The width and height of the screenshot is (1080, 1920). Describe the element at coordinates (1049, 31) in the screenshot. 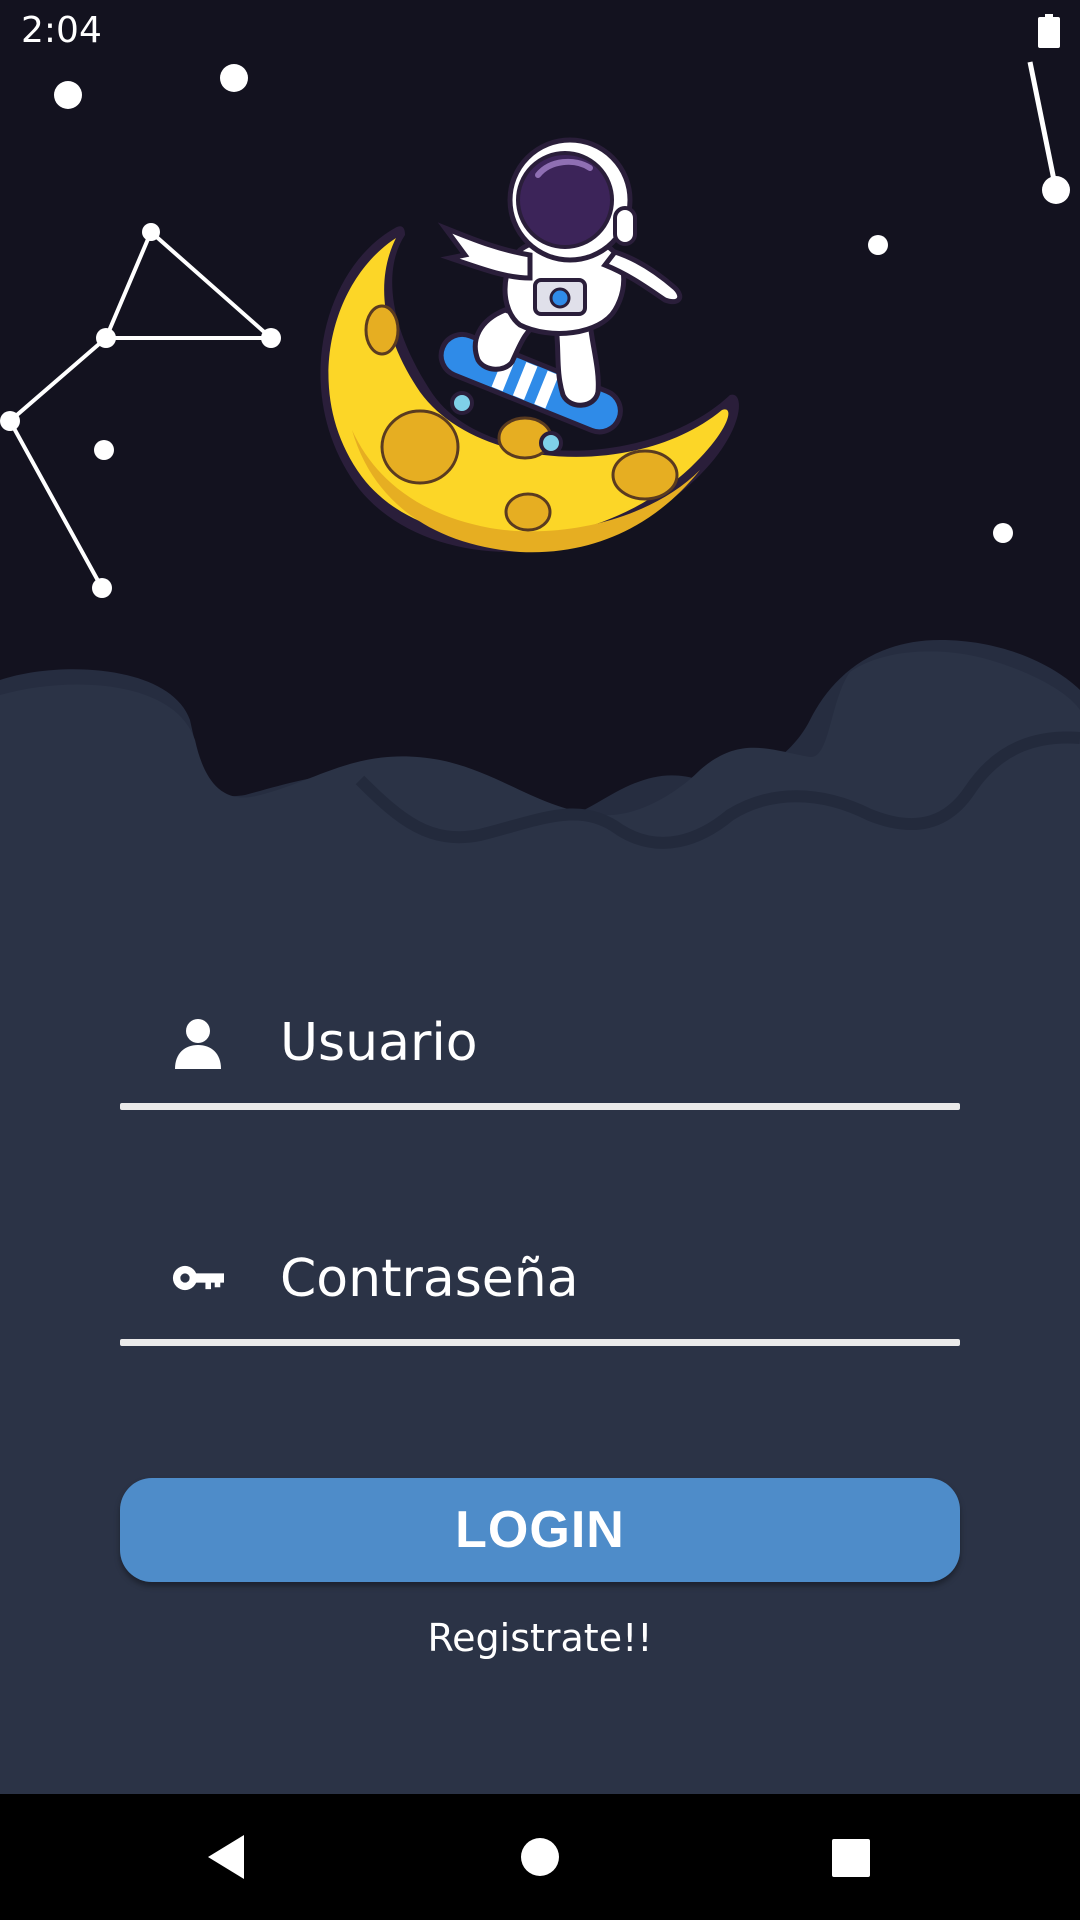

I see `battery-full-icon` at that location.